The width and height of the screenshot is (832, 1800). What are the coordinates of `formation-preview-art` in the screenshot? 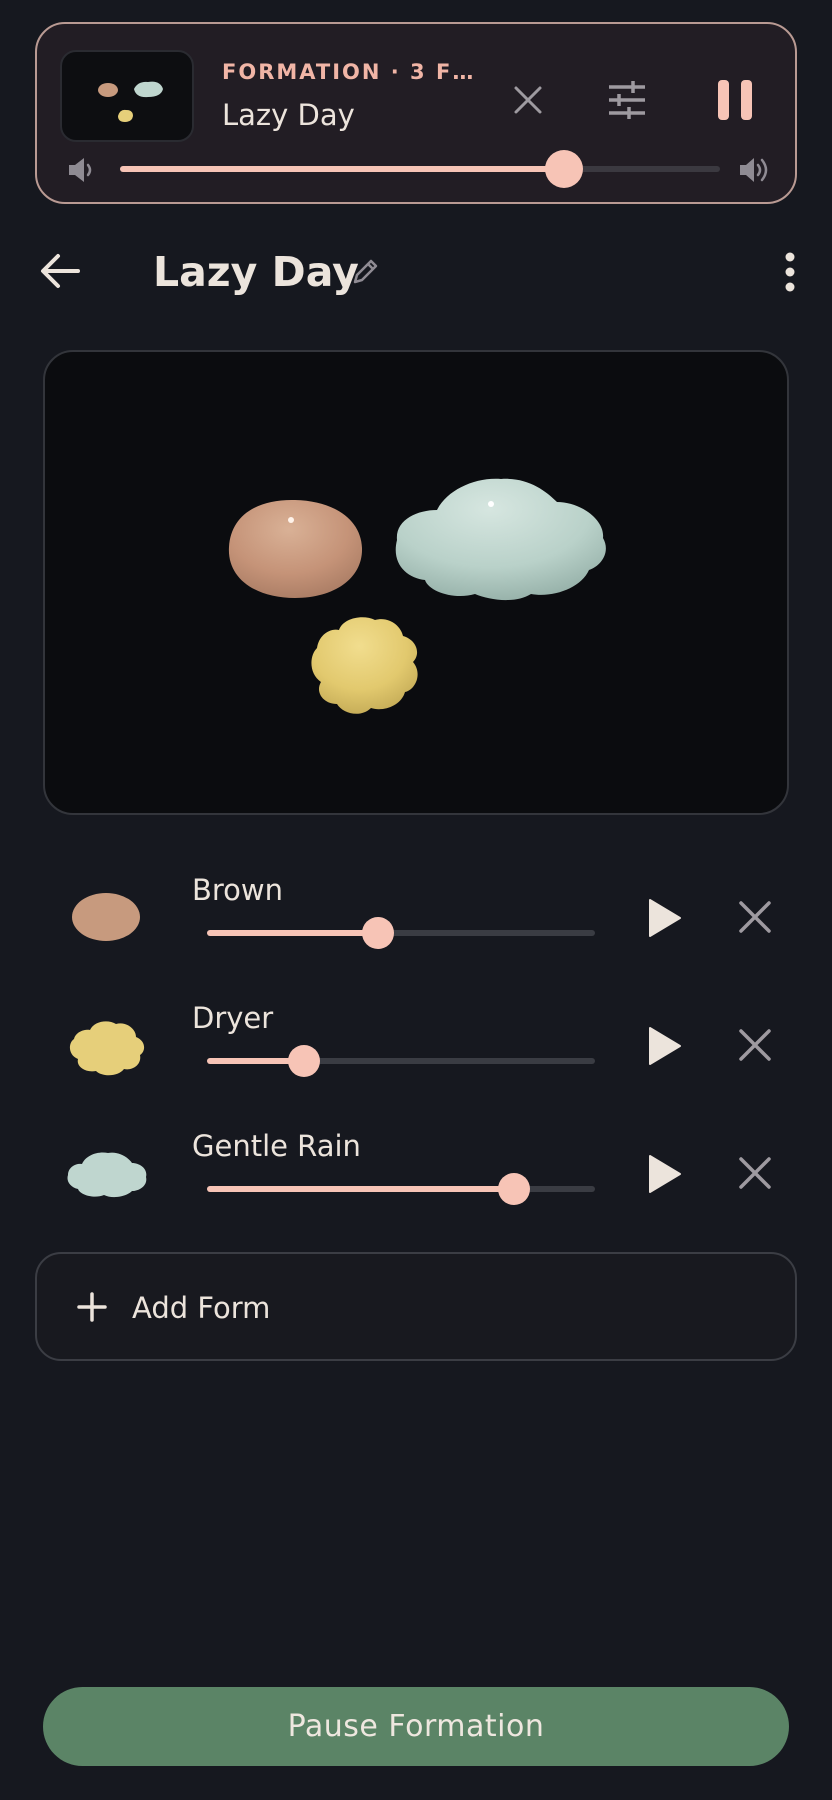 It's located at (417, 596).